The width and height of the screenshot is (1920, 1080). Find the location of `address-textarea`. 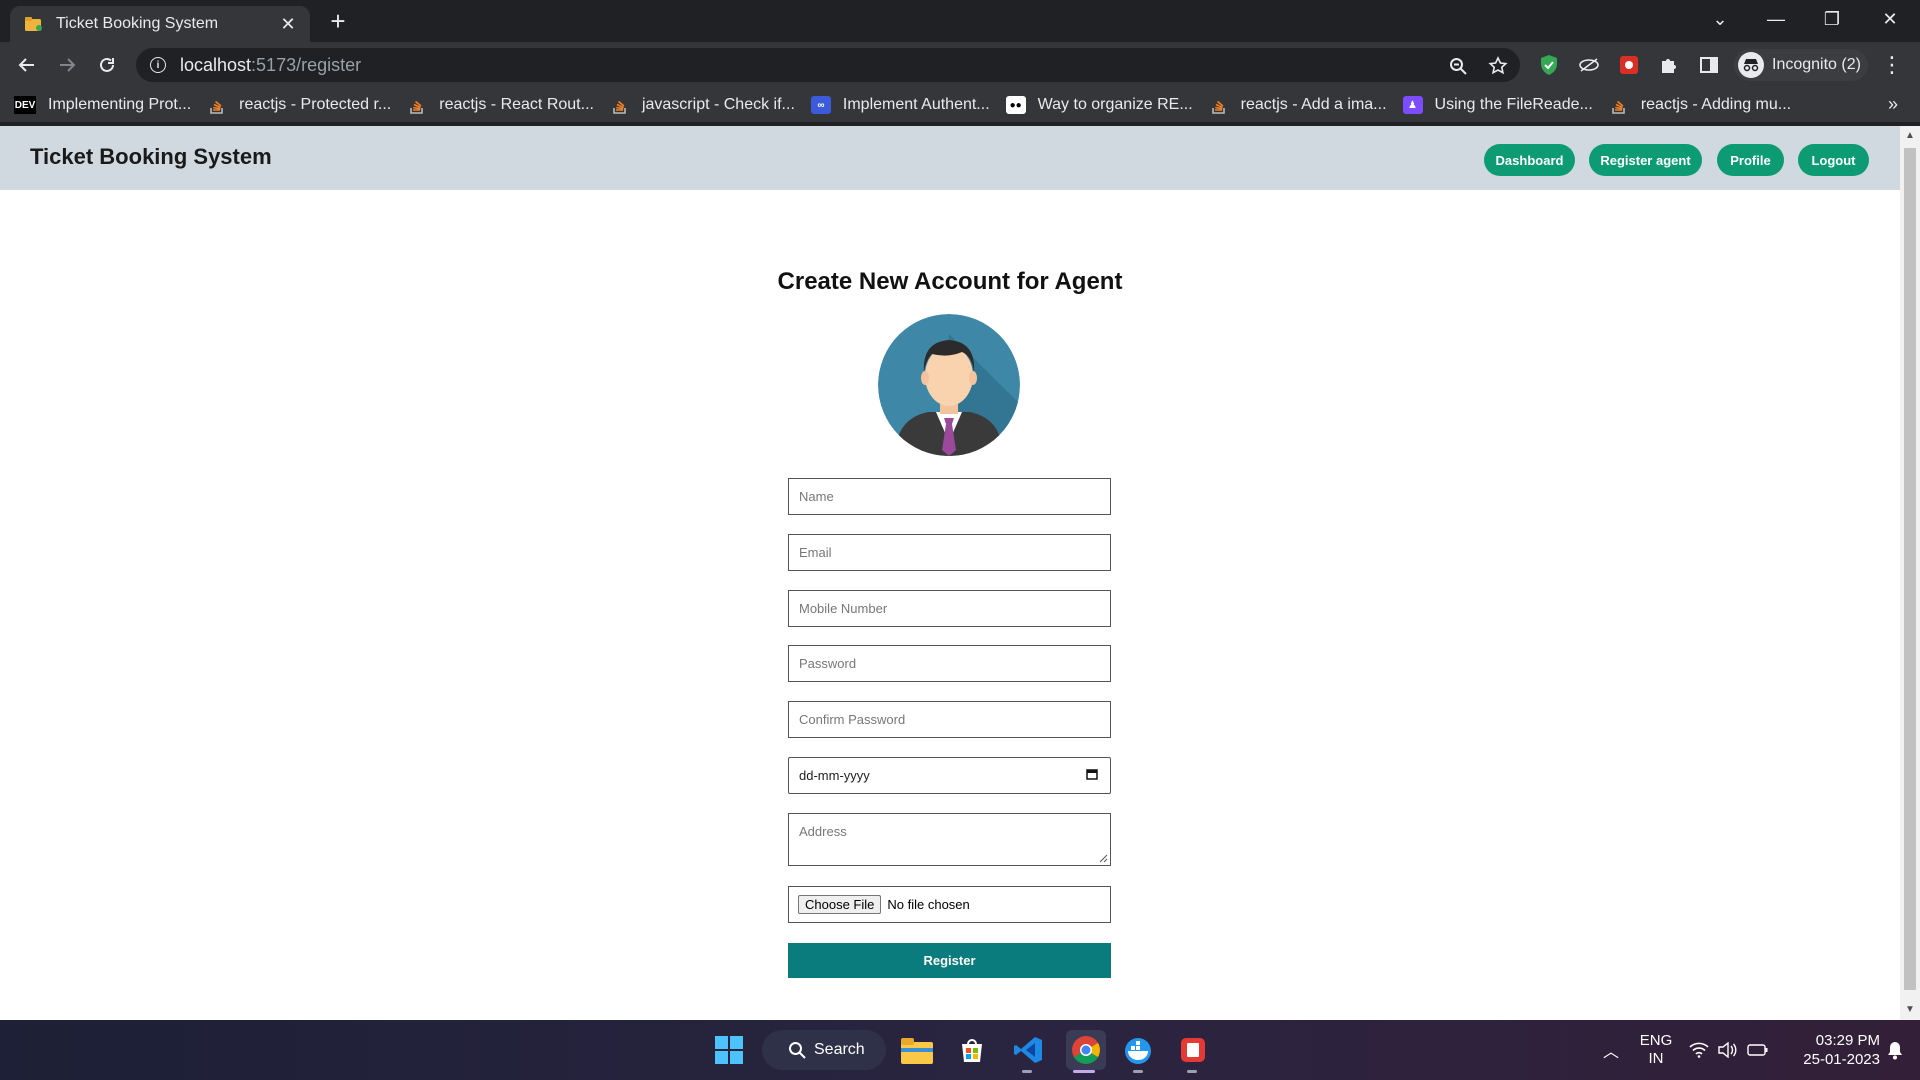

address-textarea is located at coordinates (954, 839).